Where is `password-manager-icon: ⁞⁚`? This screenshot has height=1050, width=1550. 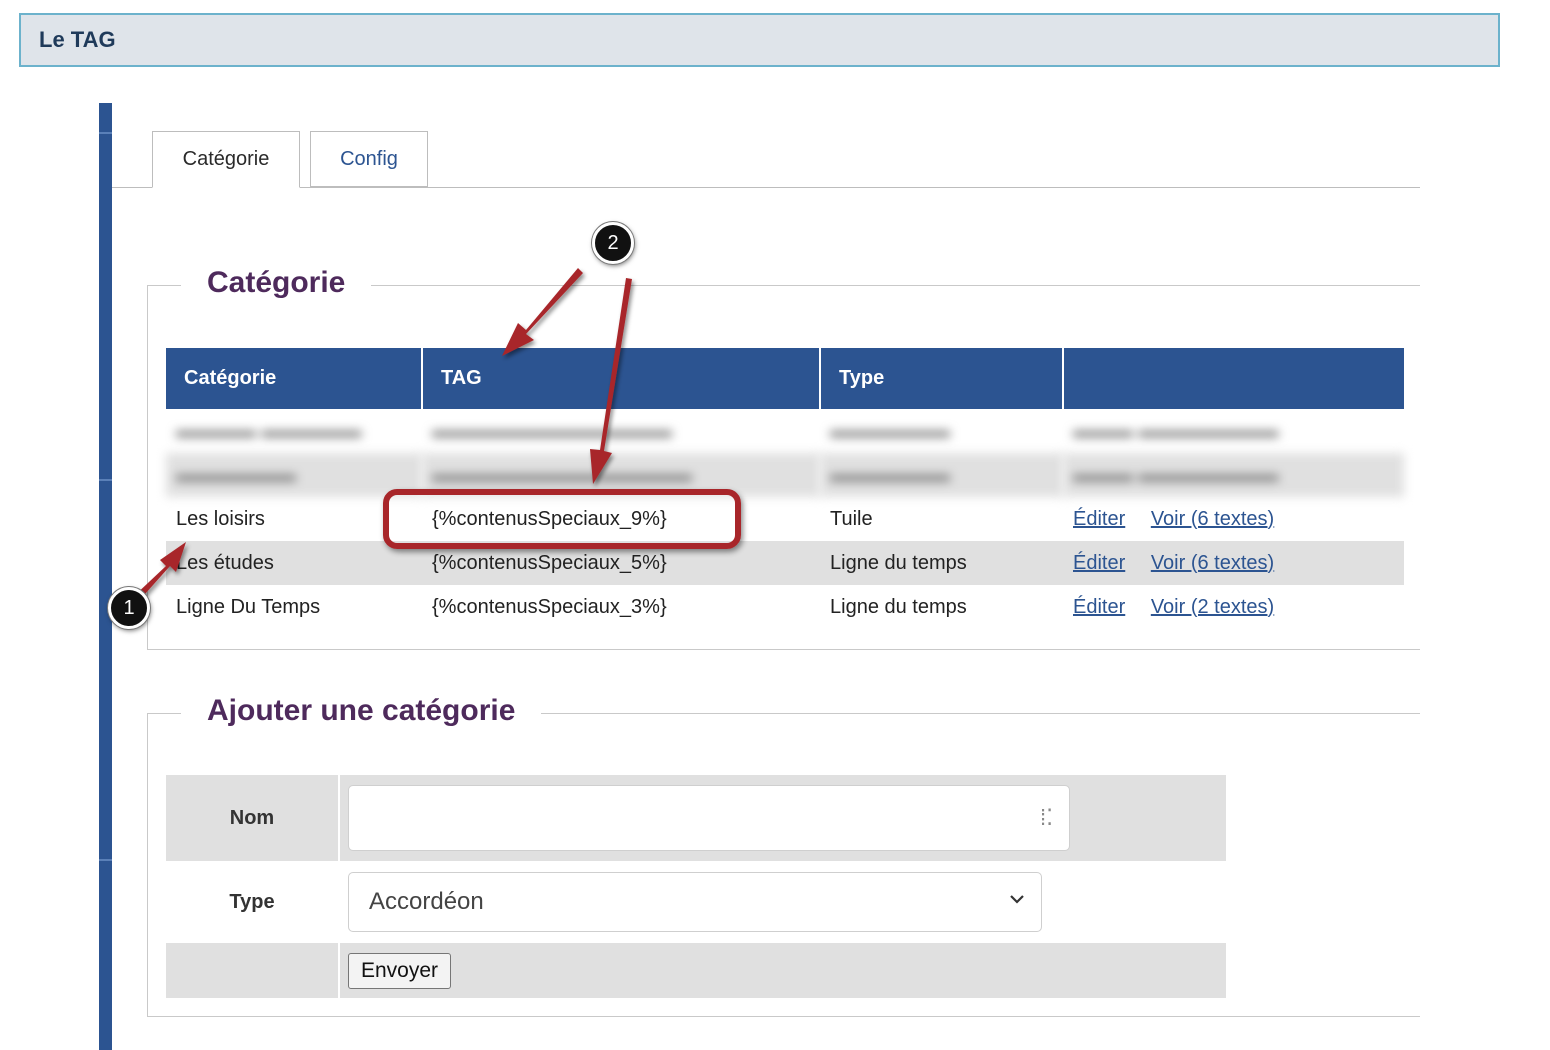 password-manager-icon: ⁞⁚ is located at coordinates (1046, 818).